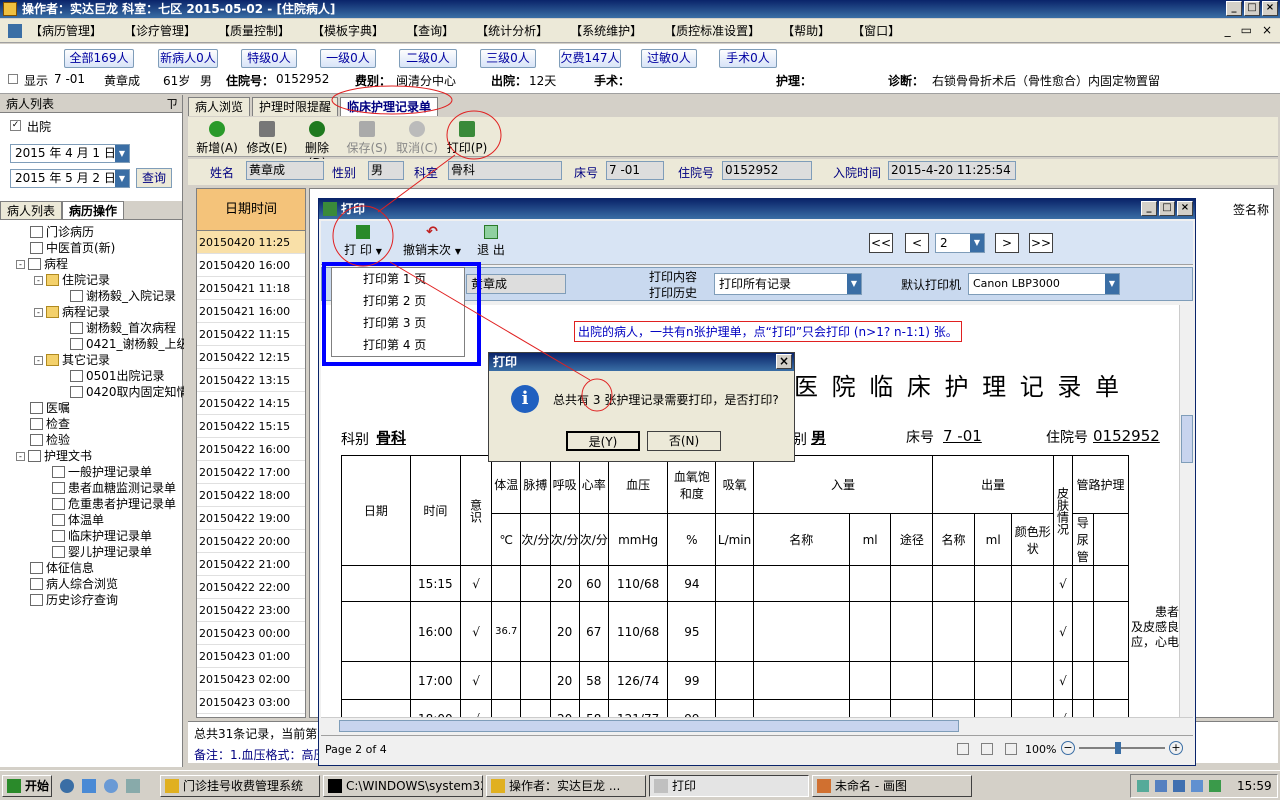 The width and height of the screenshot is (1280, 800). Describe the element at coordinates (1187, 439) in the screenshot. I see `vertical-scroll-thumb` at that location.